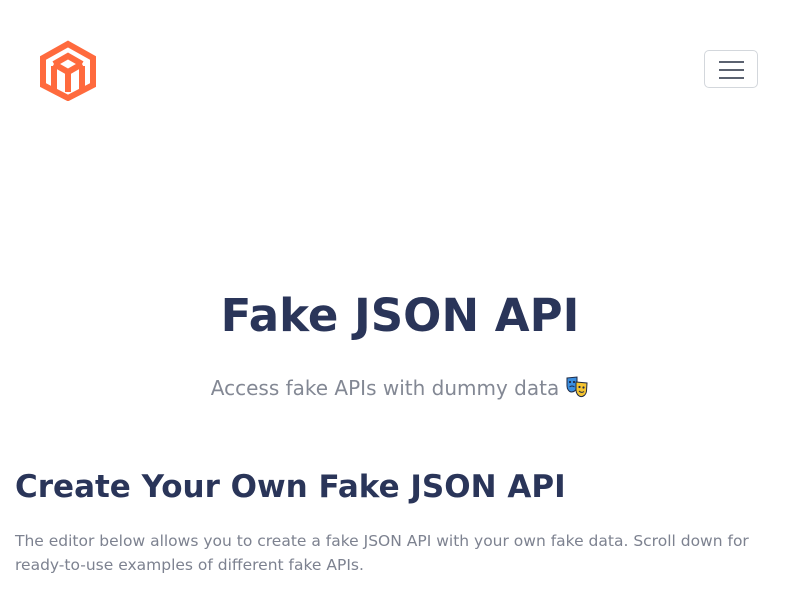 The height and width of the screenshot is (600, 800). I want to click on hamburger-menu-icon, so click(731, 70).